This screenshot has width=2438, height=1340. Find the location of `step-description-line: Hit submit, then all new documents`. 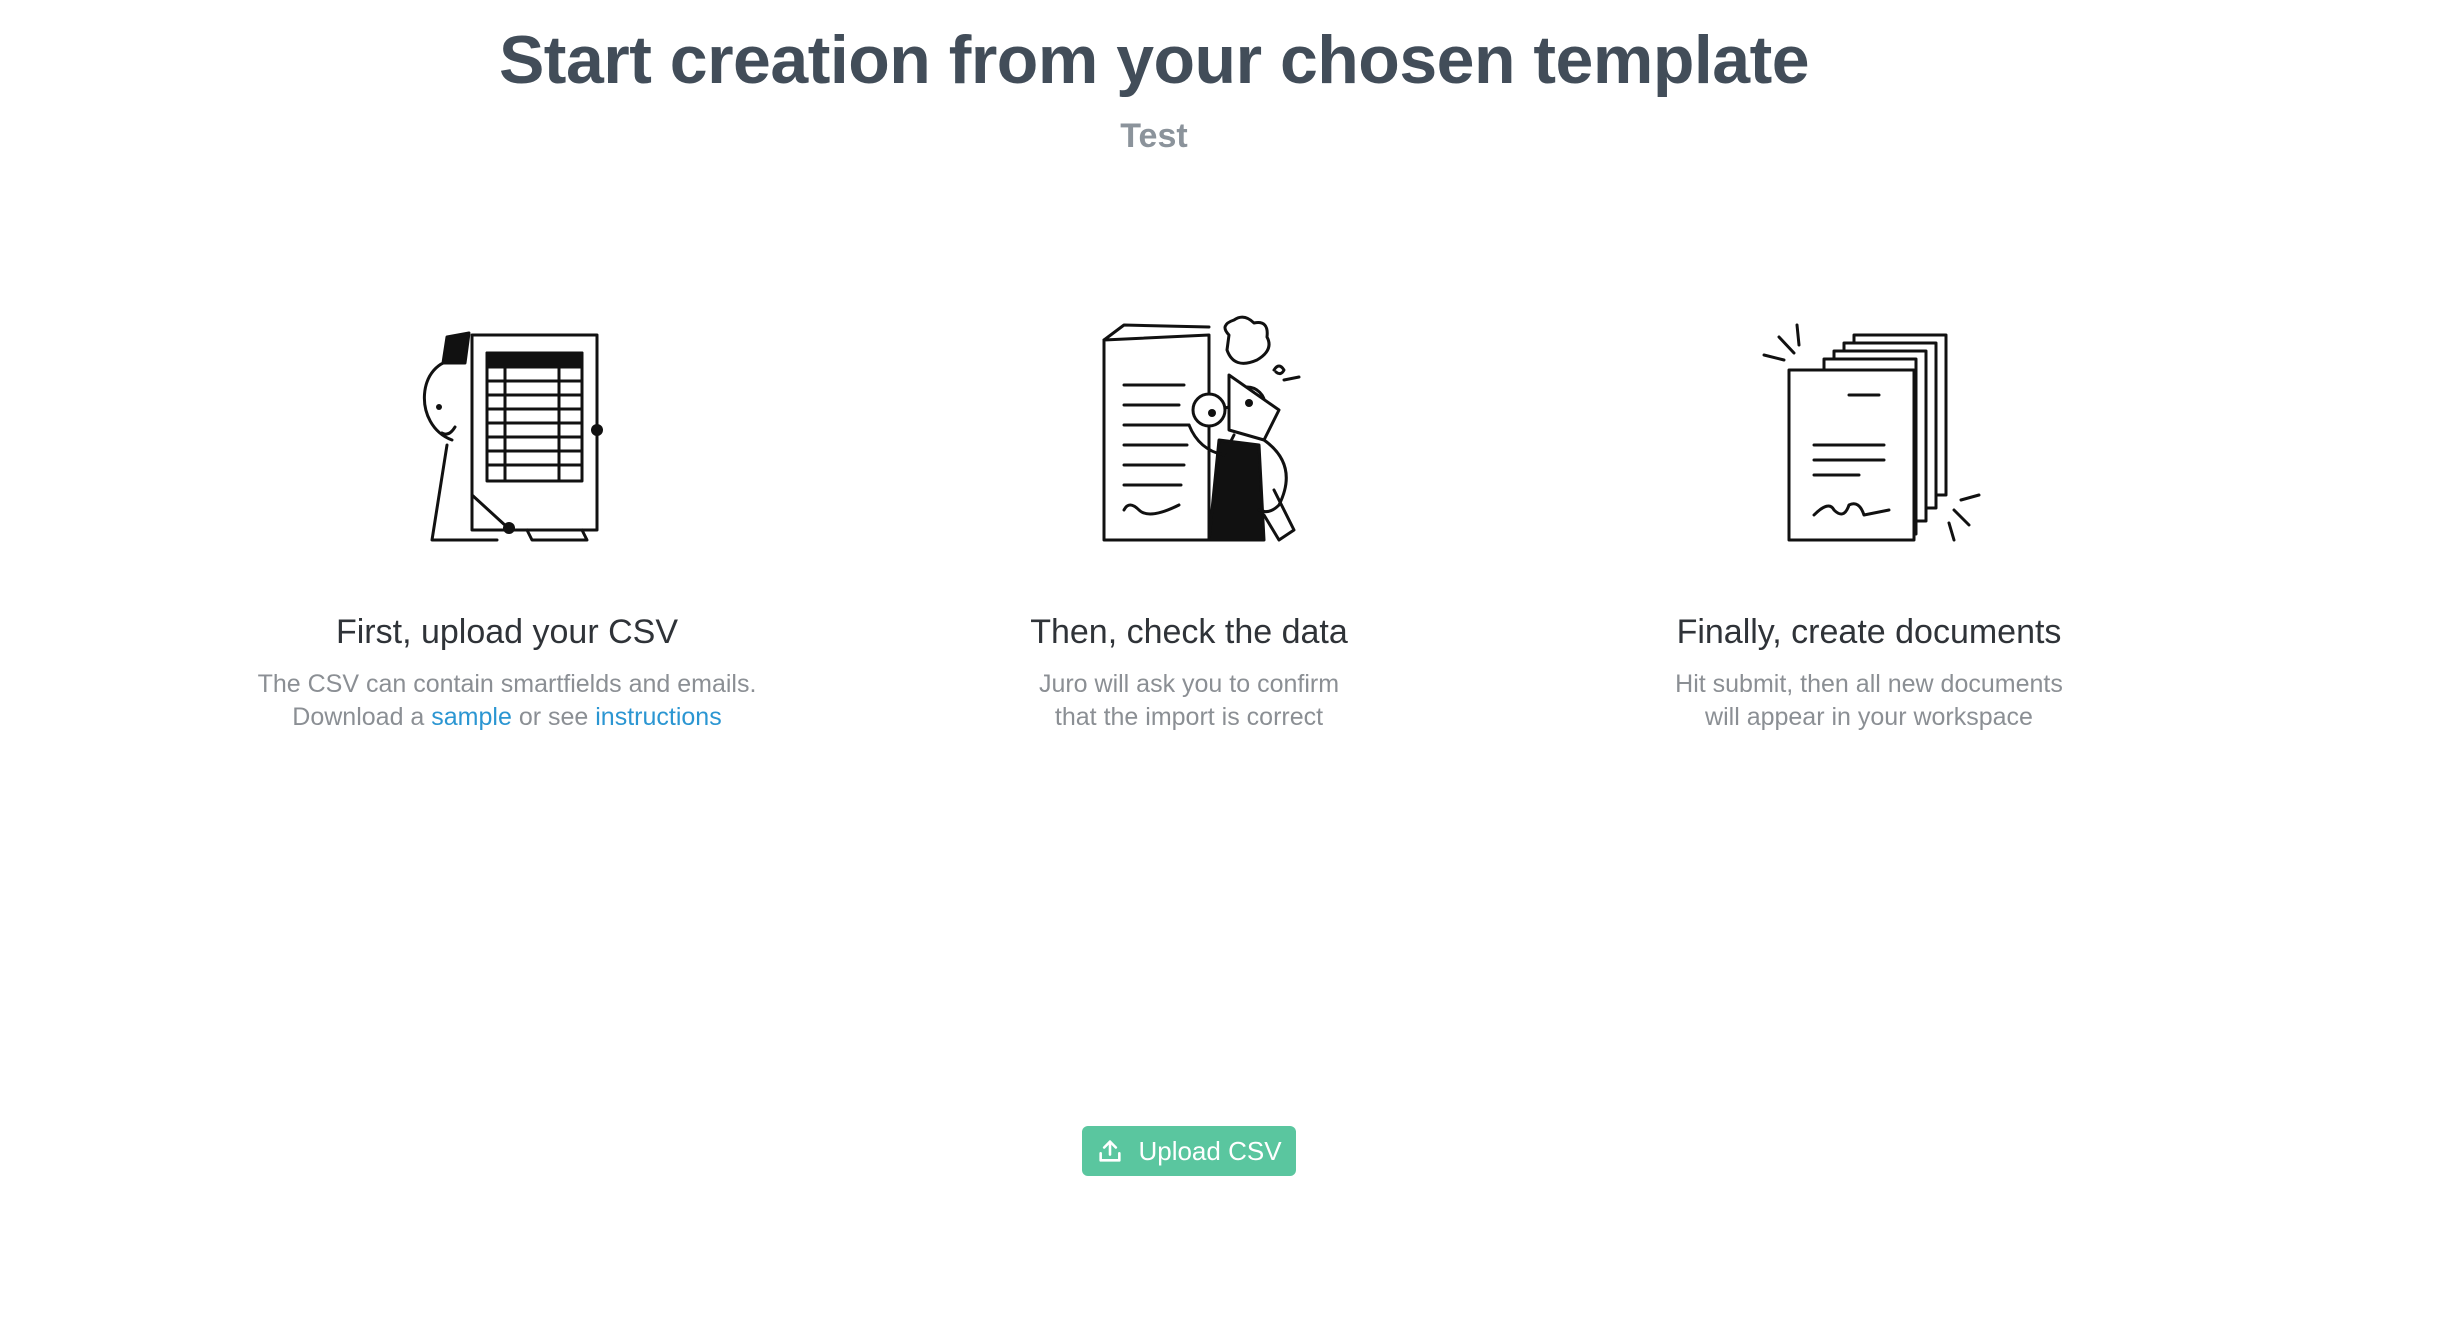

step-description-line: Hit submit, then all new documents is located at coordinates (1869, 684).